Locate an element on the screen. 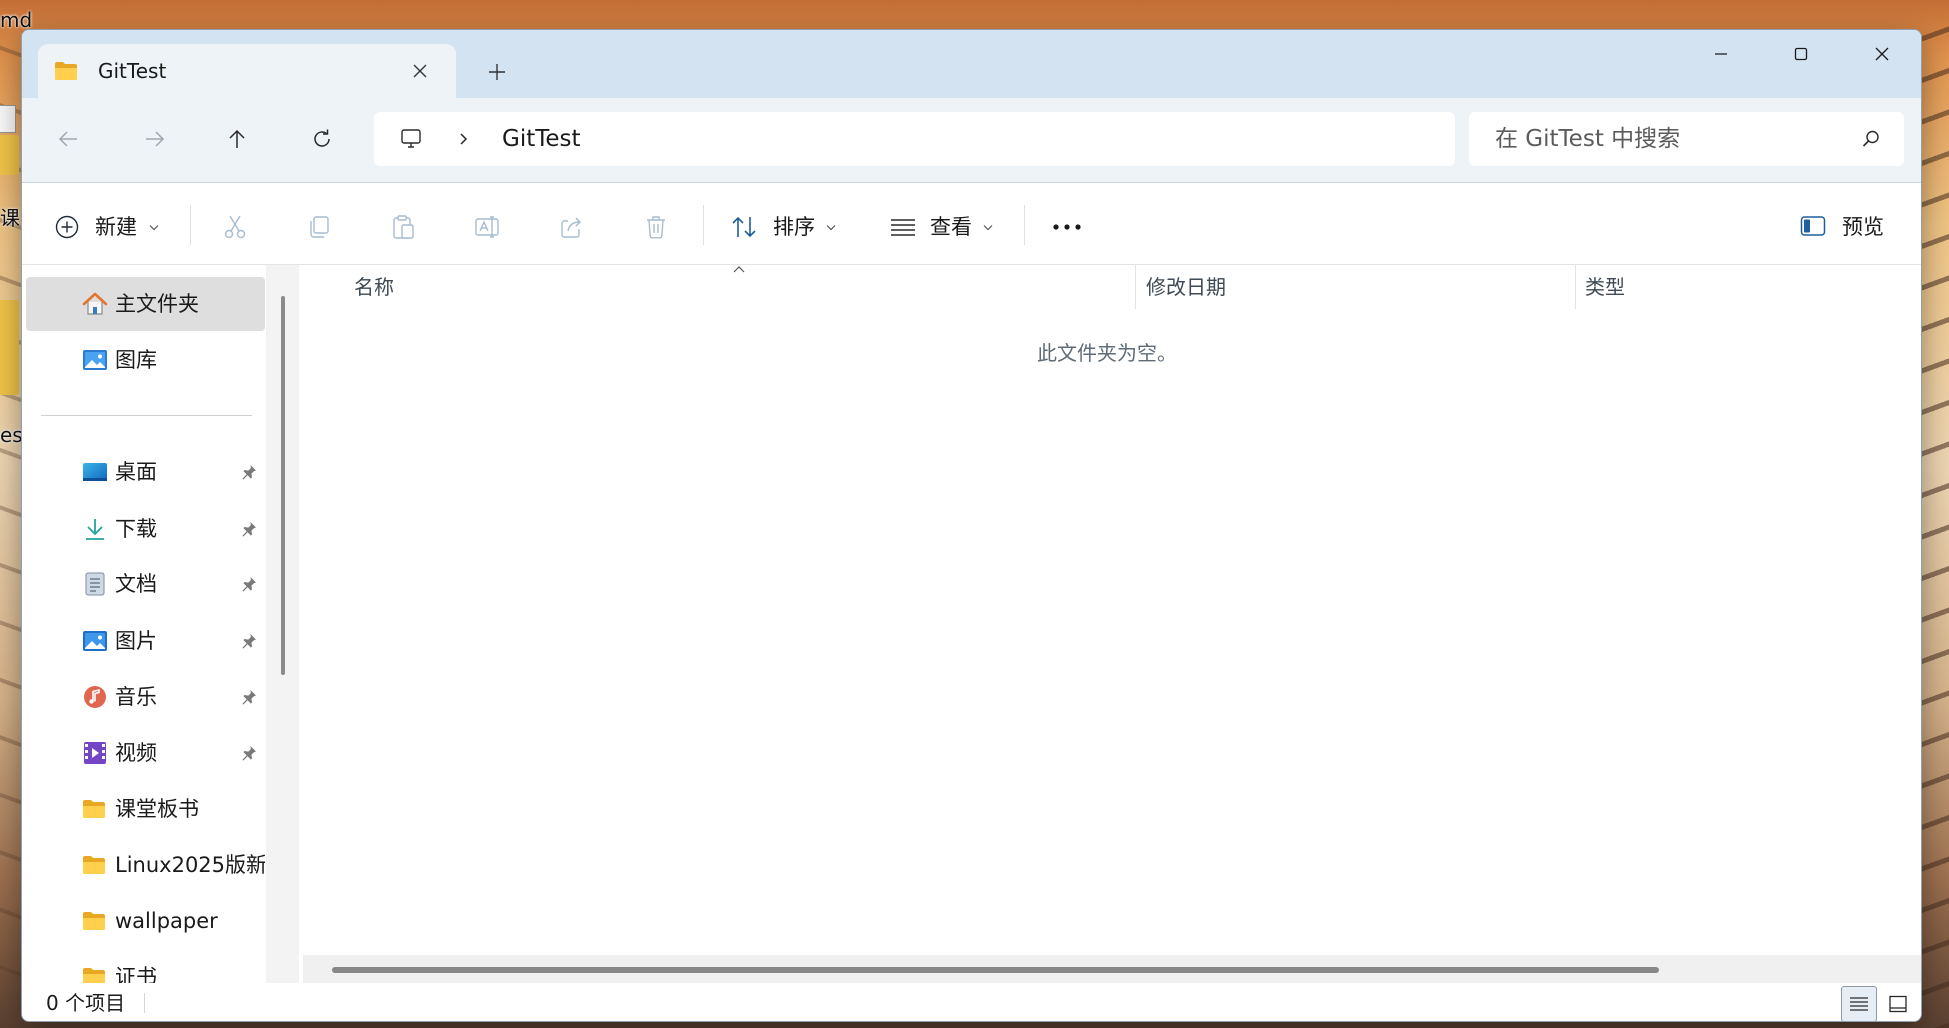 Image resolution: width=1949 pixels, height=1028 pixels. details-view-icon is located at coordinates (1859, 1004).